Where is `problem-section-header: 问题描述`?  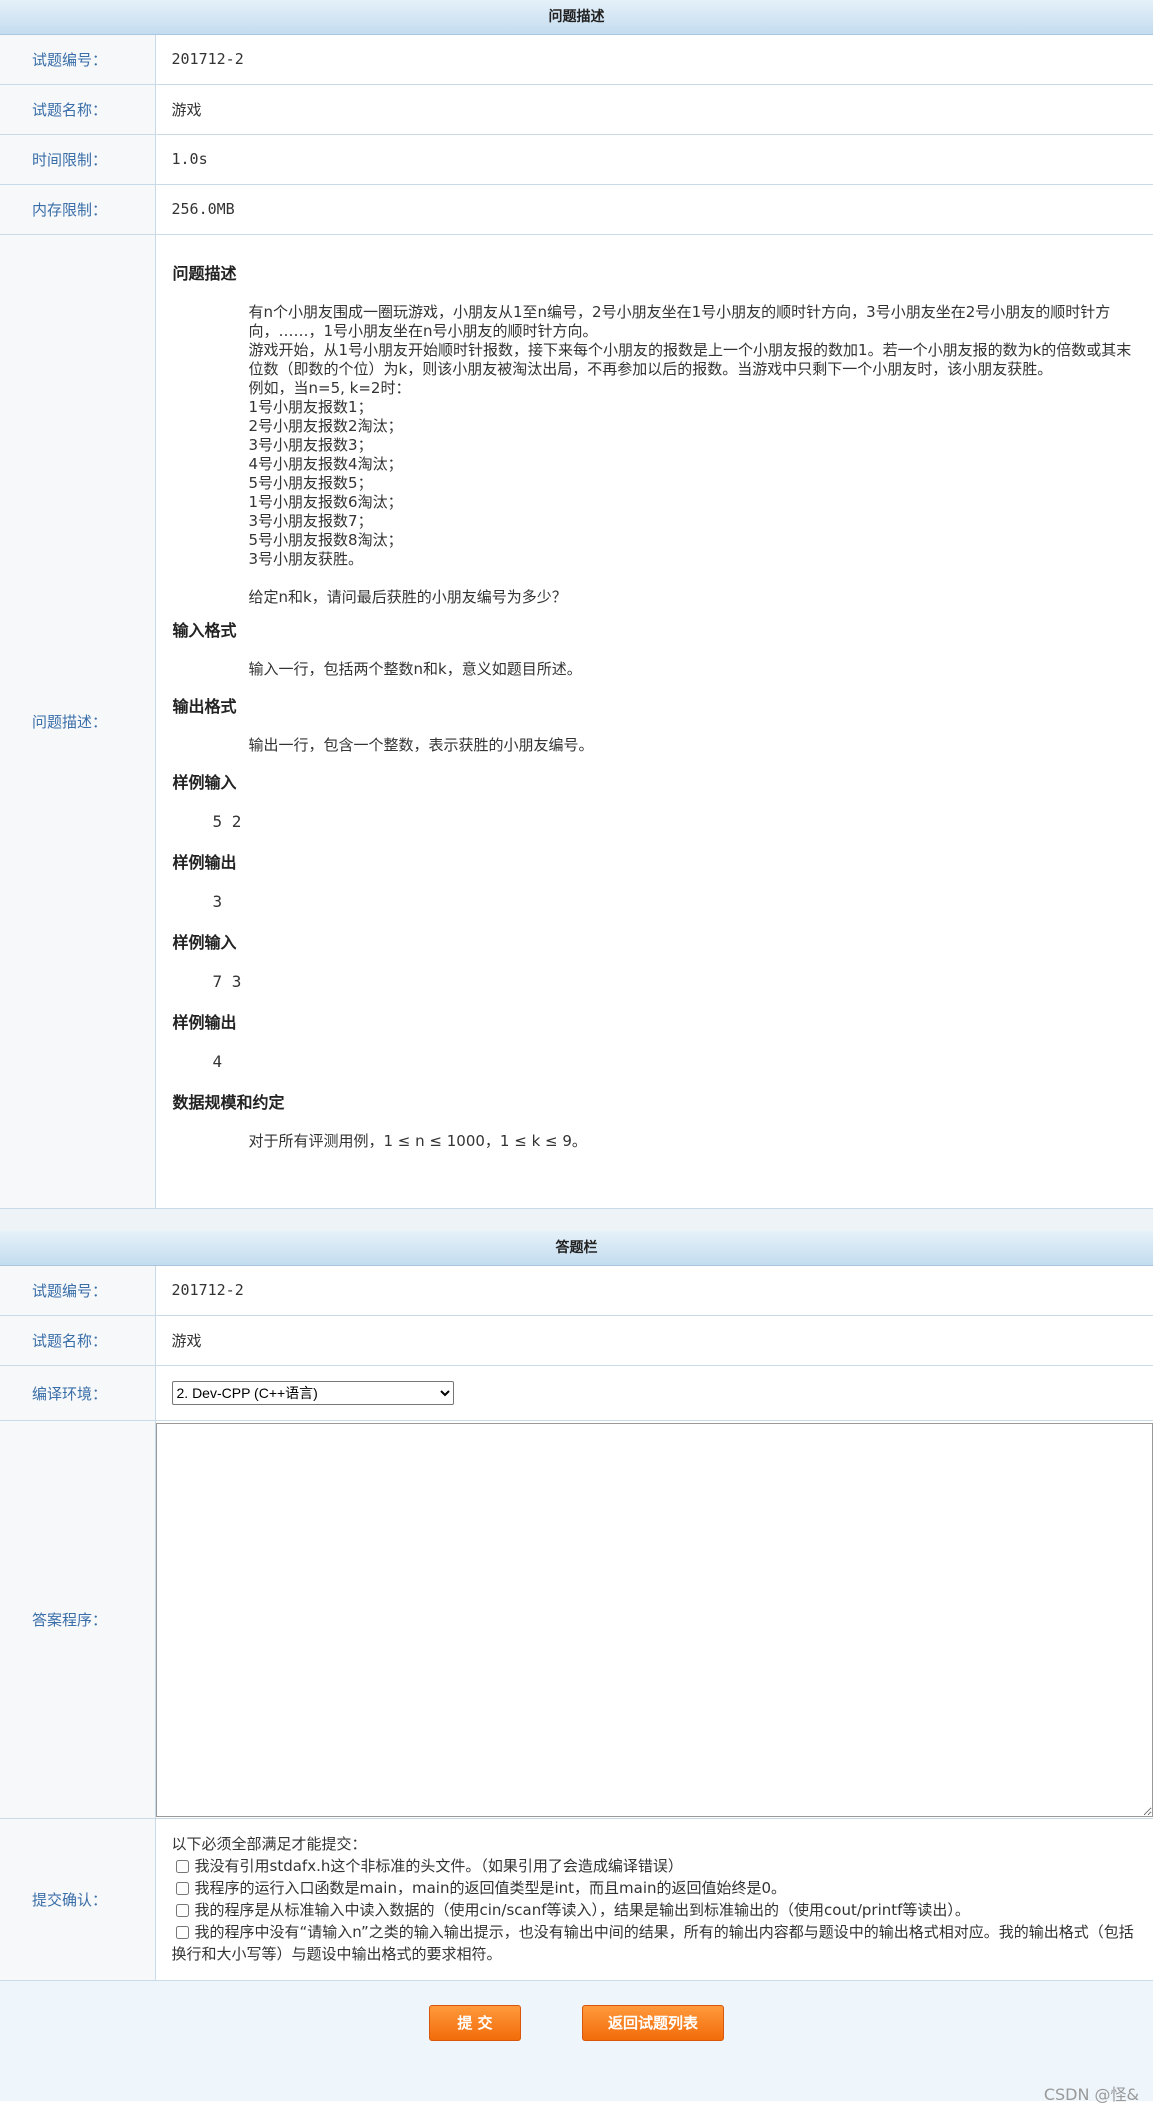 problem-section-header: 问题描述 is located at coordinates (576, 17).